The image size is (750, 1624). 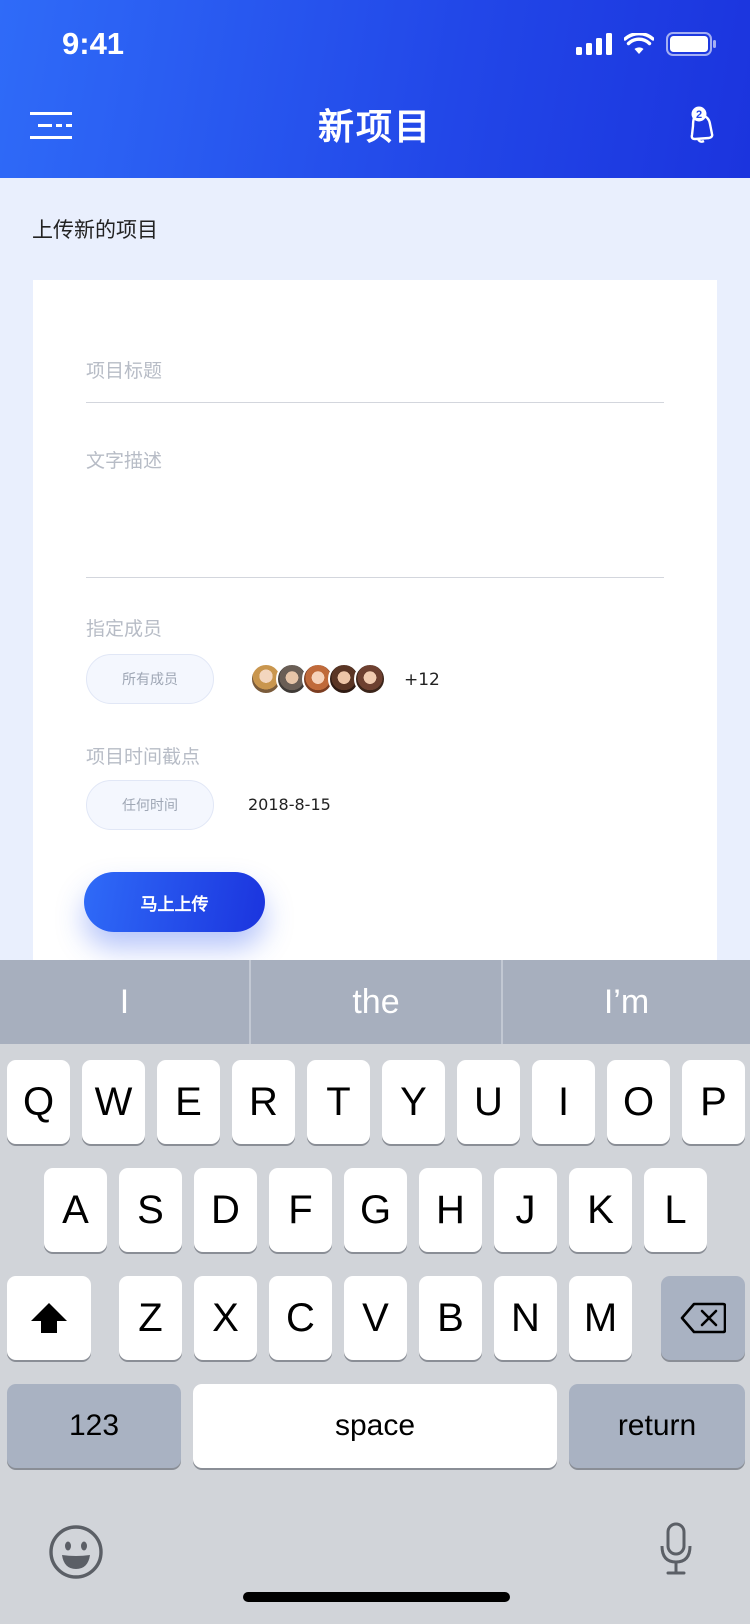 What do you see at coordinates (626, 1002) in the screenshot?
I see `suggestion-item: I’m` at bounding box center [626, 1002].